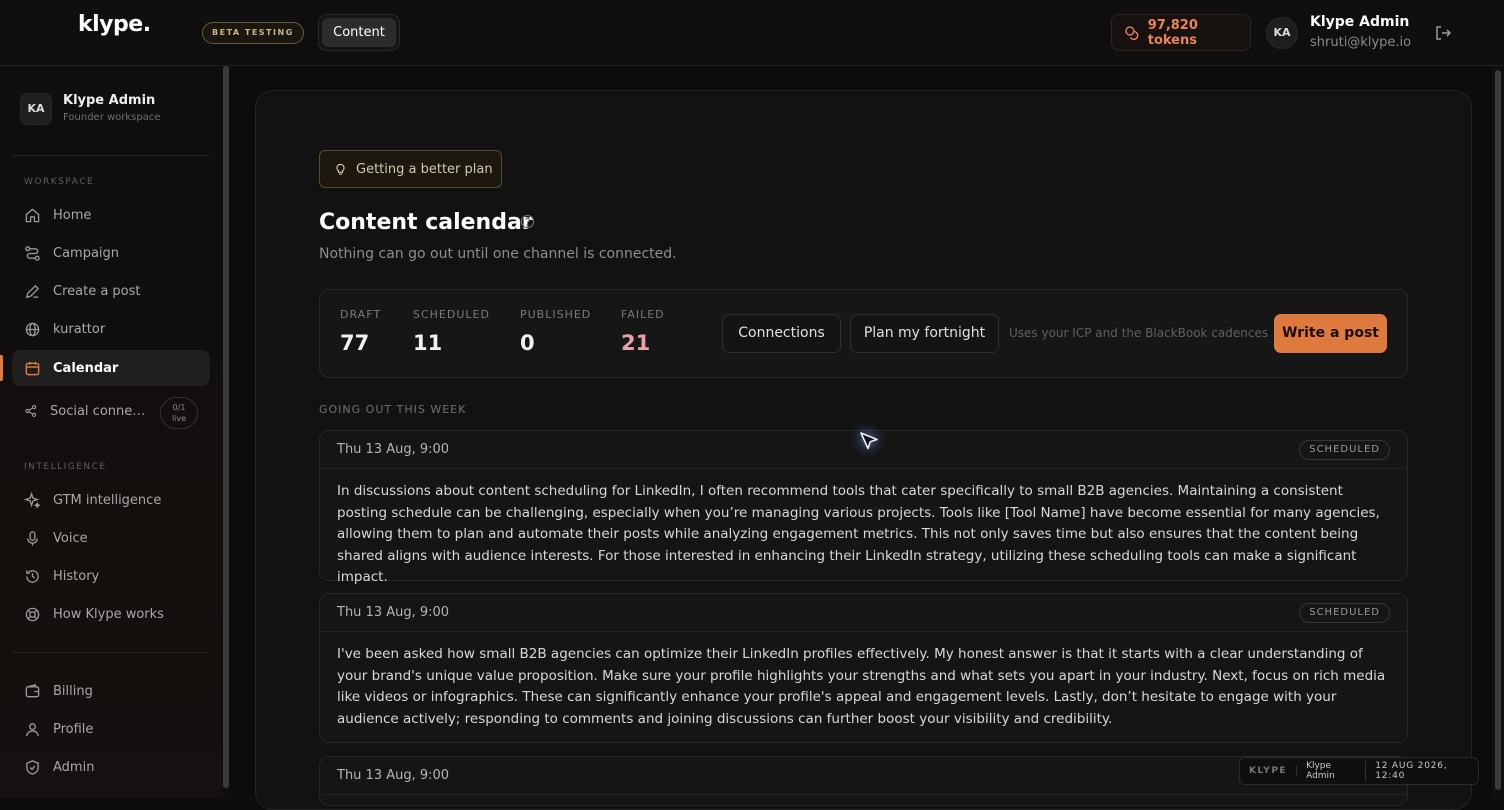 This screenshot has width=1504, height=810. I want to click on stat-scheduled-label: SCHEDULED, so click(451, 314).